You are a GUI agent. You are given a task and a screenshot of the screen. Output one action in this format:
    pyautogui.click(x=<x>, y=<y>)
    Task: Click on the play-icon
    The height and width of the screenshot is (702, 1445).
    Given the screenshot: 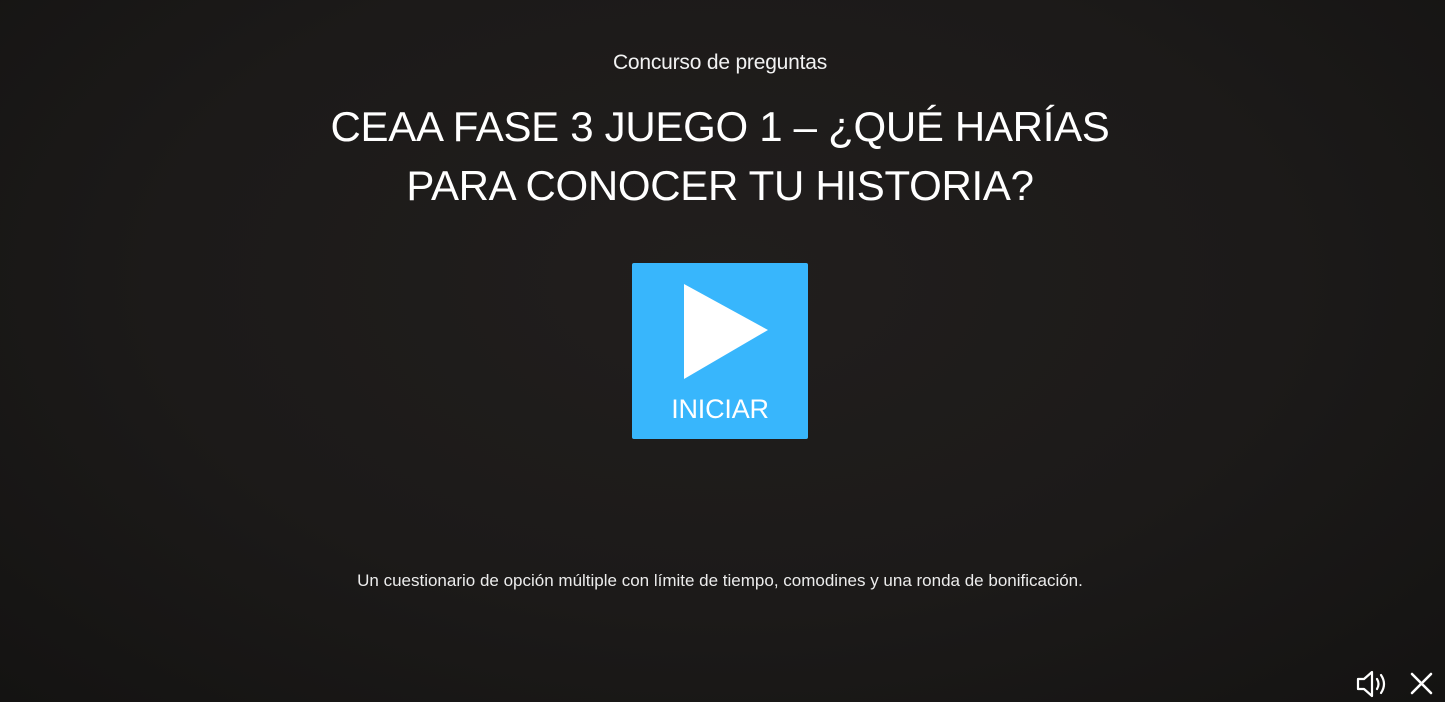 What is the action you would take?
    pyautogui.click(x=726, y=331)
    